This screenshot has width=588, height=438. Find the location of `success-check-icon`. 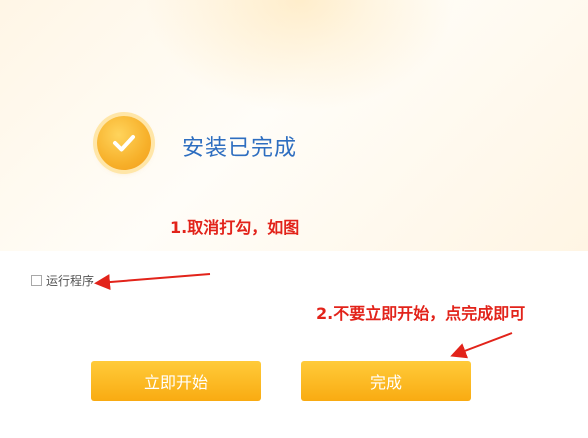

success-check-icon is located at coordinates (124, 143).